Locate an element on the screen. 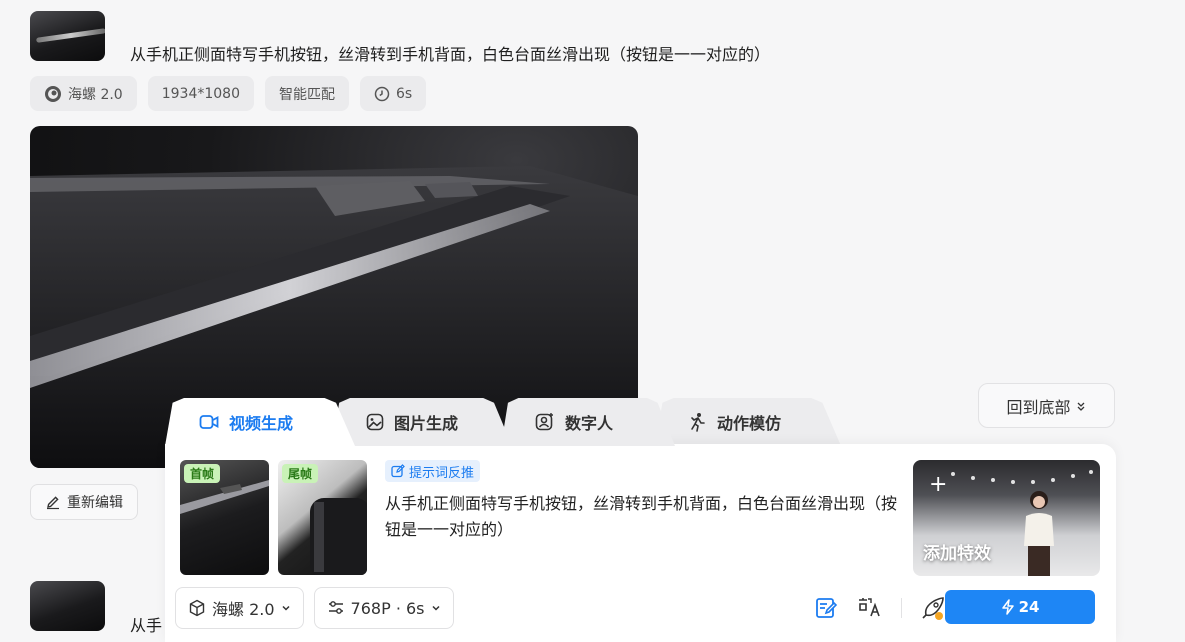  mode-chip-label: 智能匹配 is located at coordinates (306, 94).